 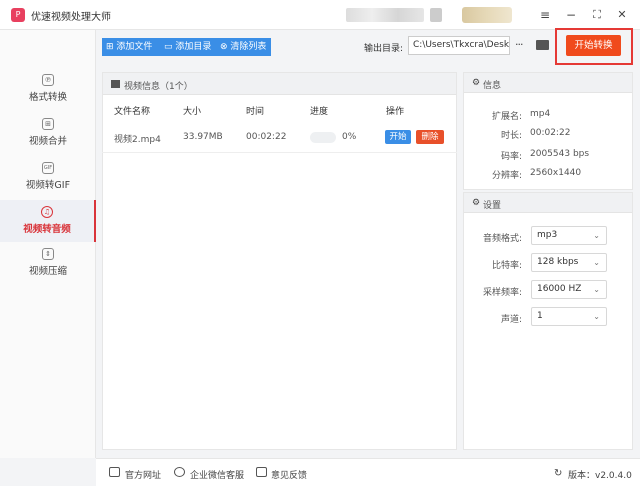 What do you see at coordinates (506, 176) in the screenshot?
I see `info-key-resolution: 分辨率:` at bounding box center [506, 176].